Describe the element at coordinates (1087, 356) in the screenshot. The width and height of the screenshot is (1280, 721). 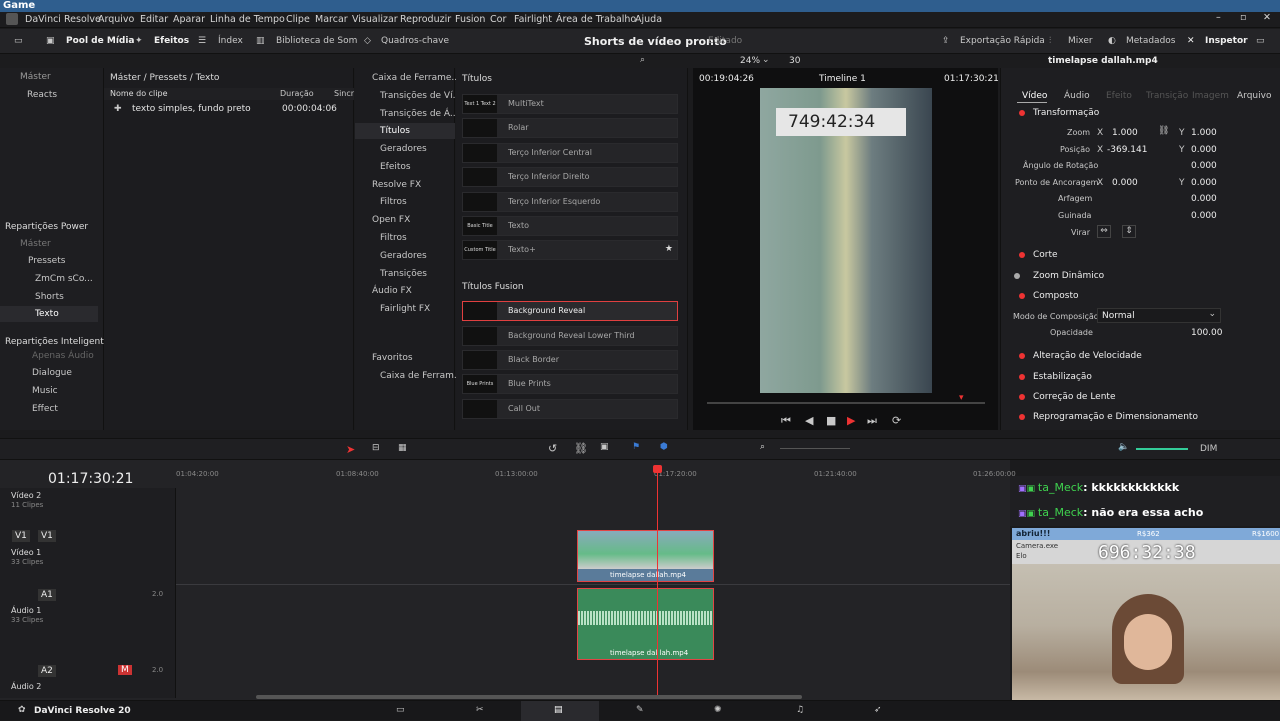
I see `speed-section: Alteração de Velocidade` at that location.